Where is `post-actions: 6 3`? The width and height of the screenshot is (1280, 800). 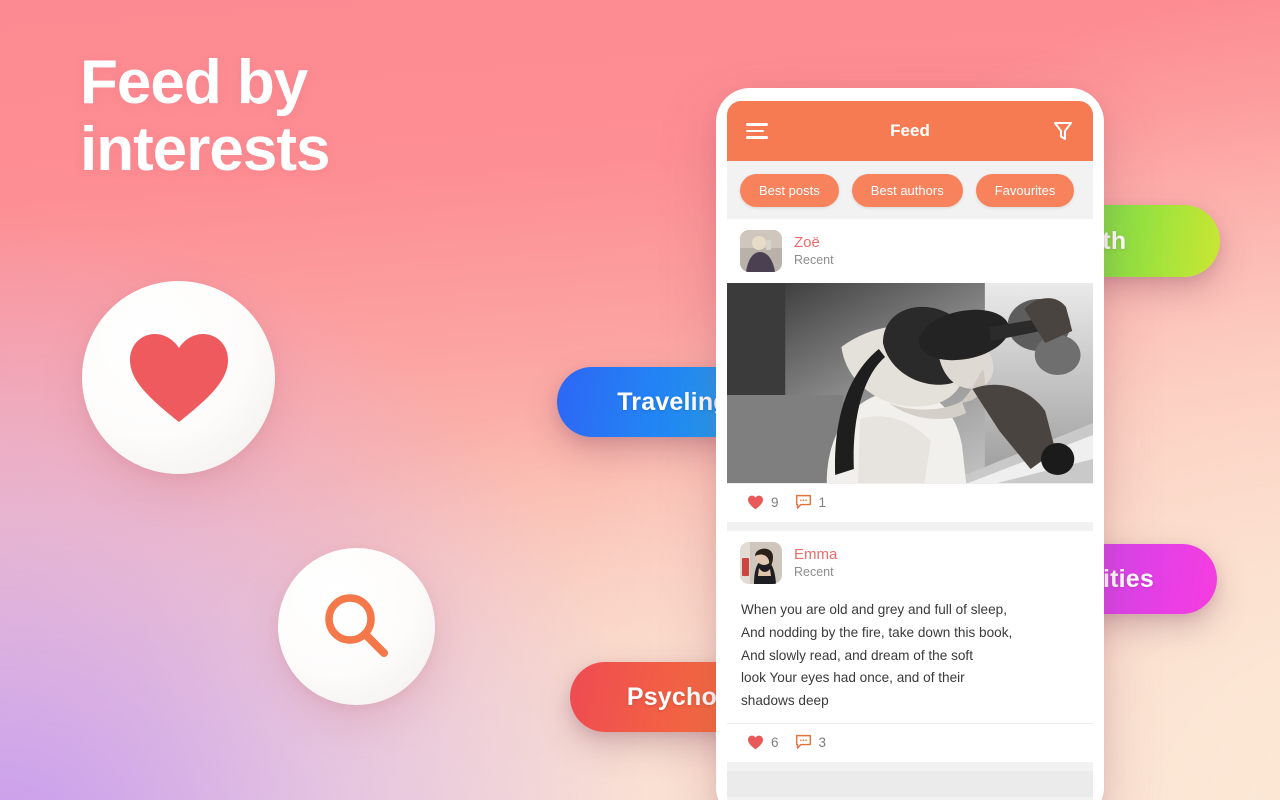
post-actions: 6 3 is located at coordinates (910, 742).